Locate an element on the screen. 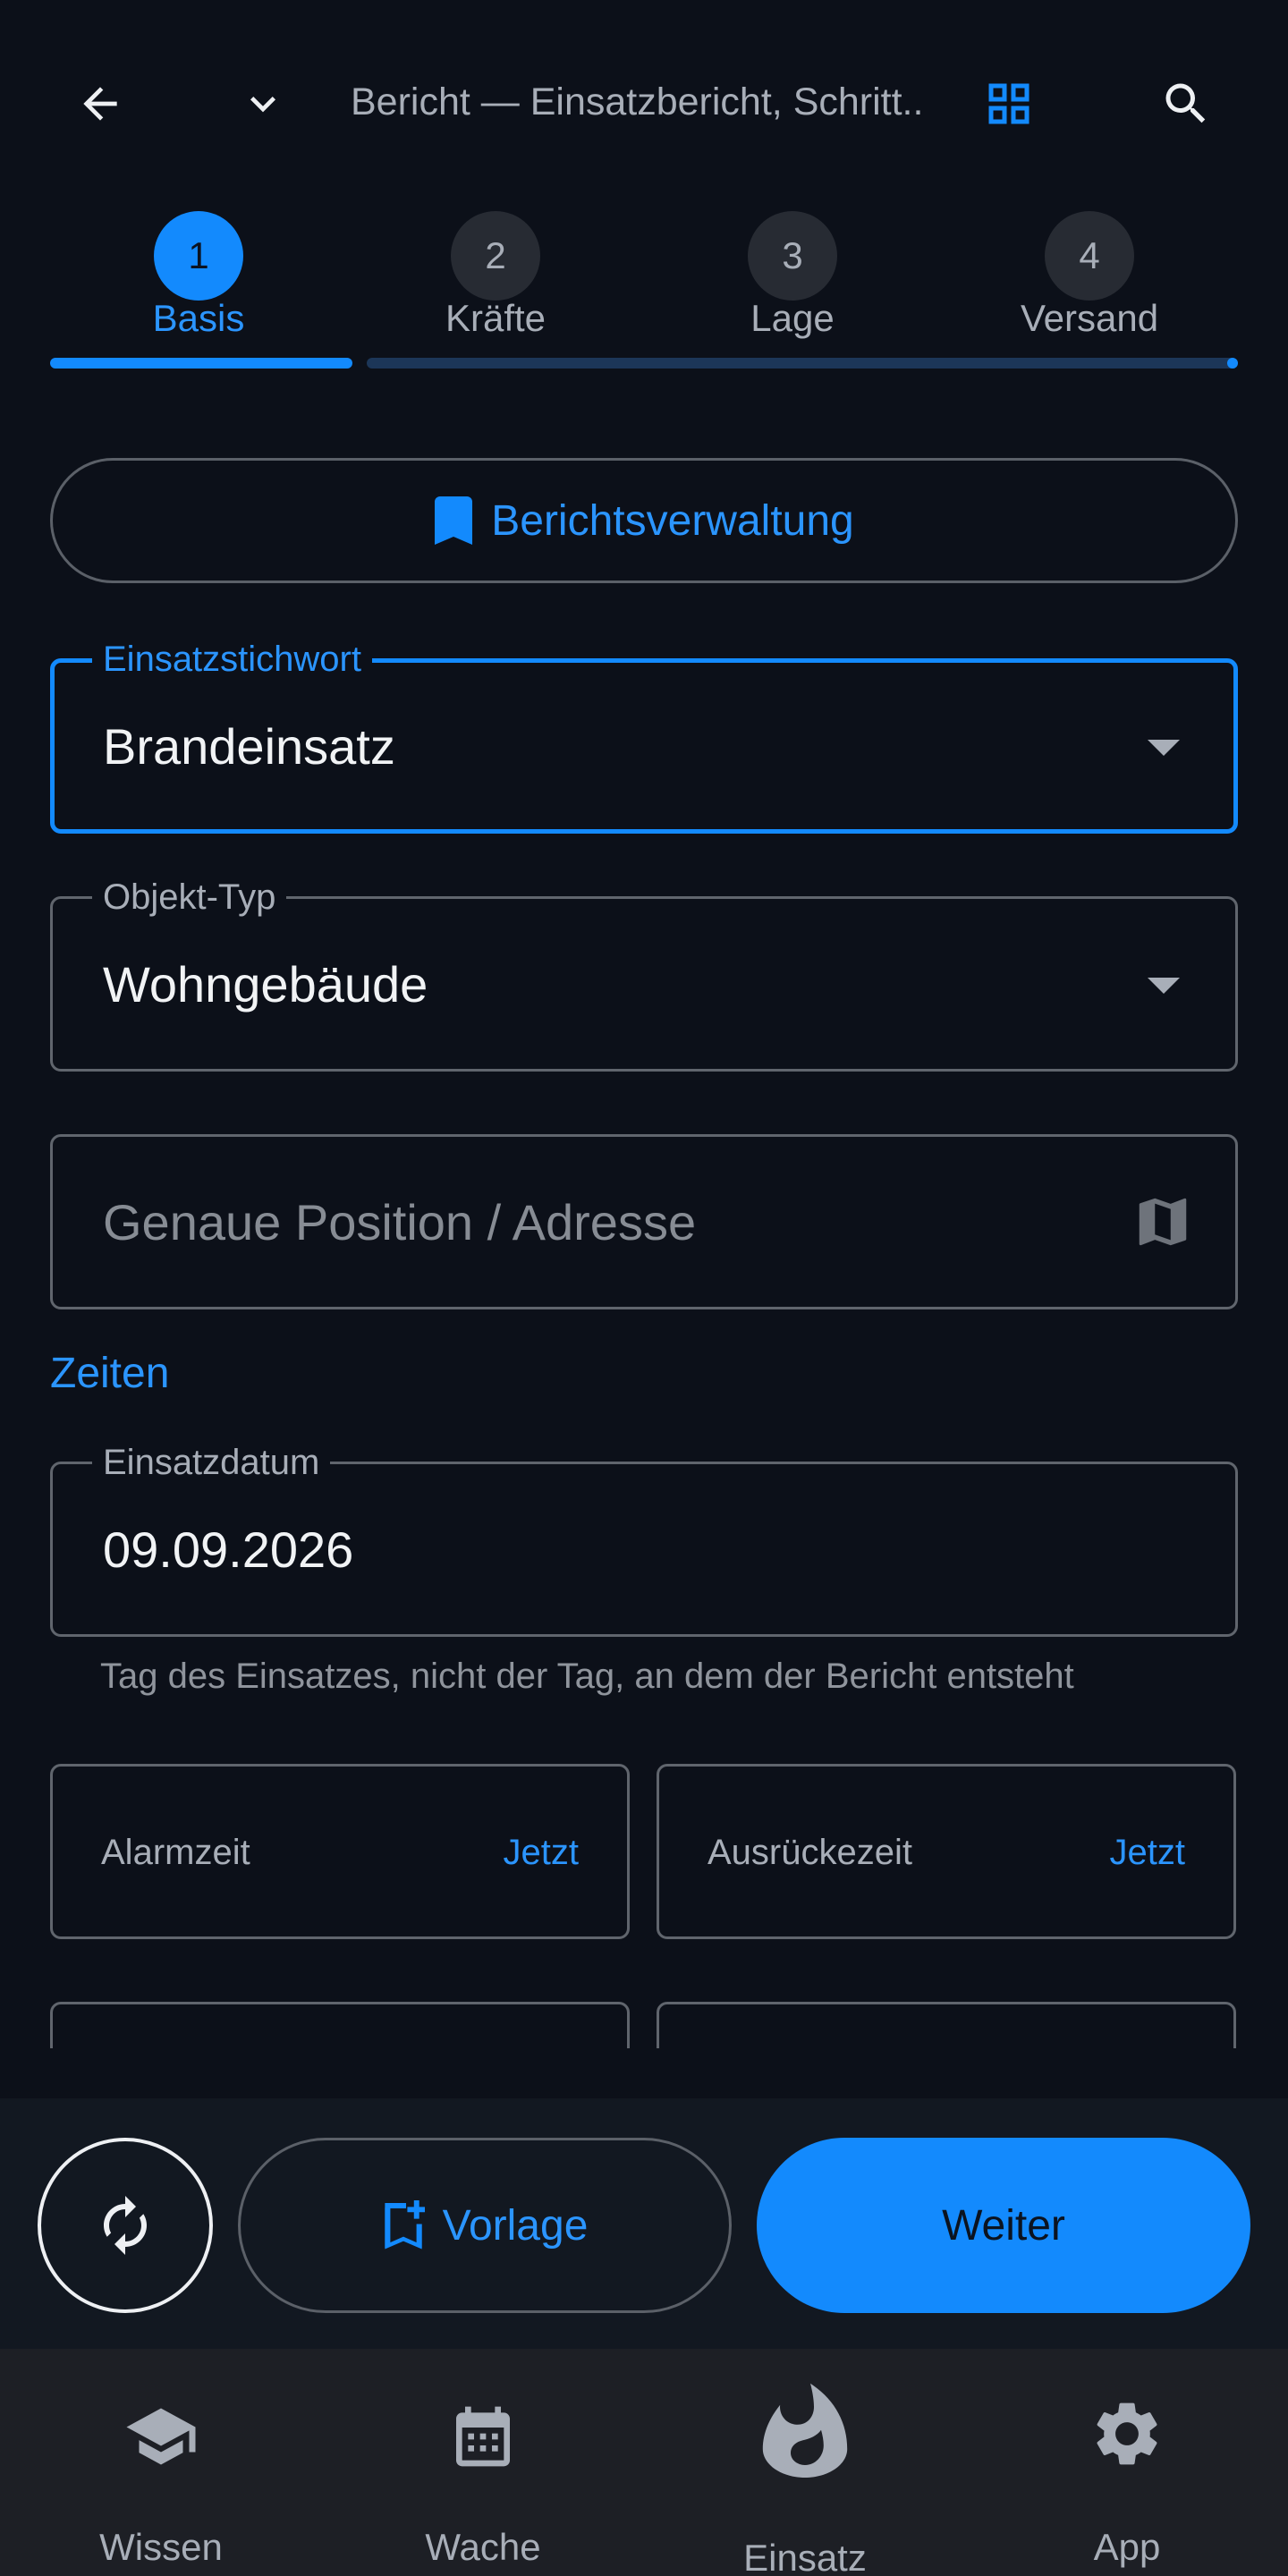 The height and width of the screenshot is (2576, 1288). step-number: 4 is located at coordinates (1089, 256).